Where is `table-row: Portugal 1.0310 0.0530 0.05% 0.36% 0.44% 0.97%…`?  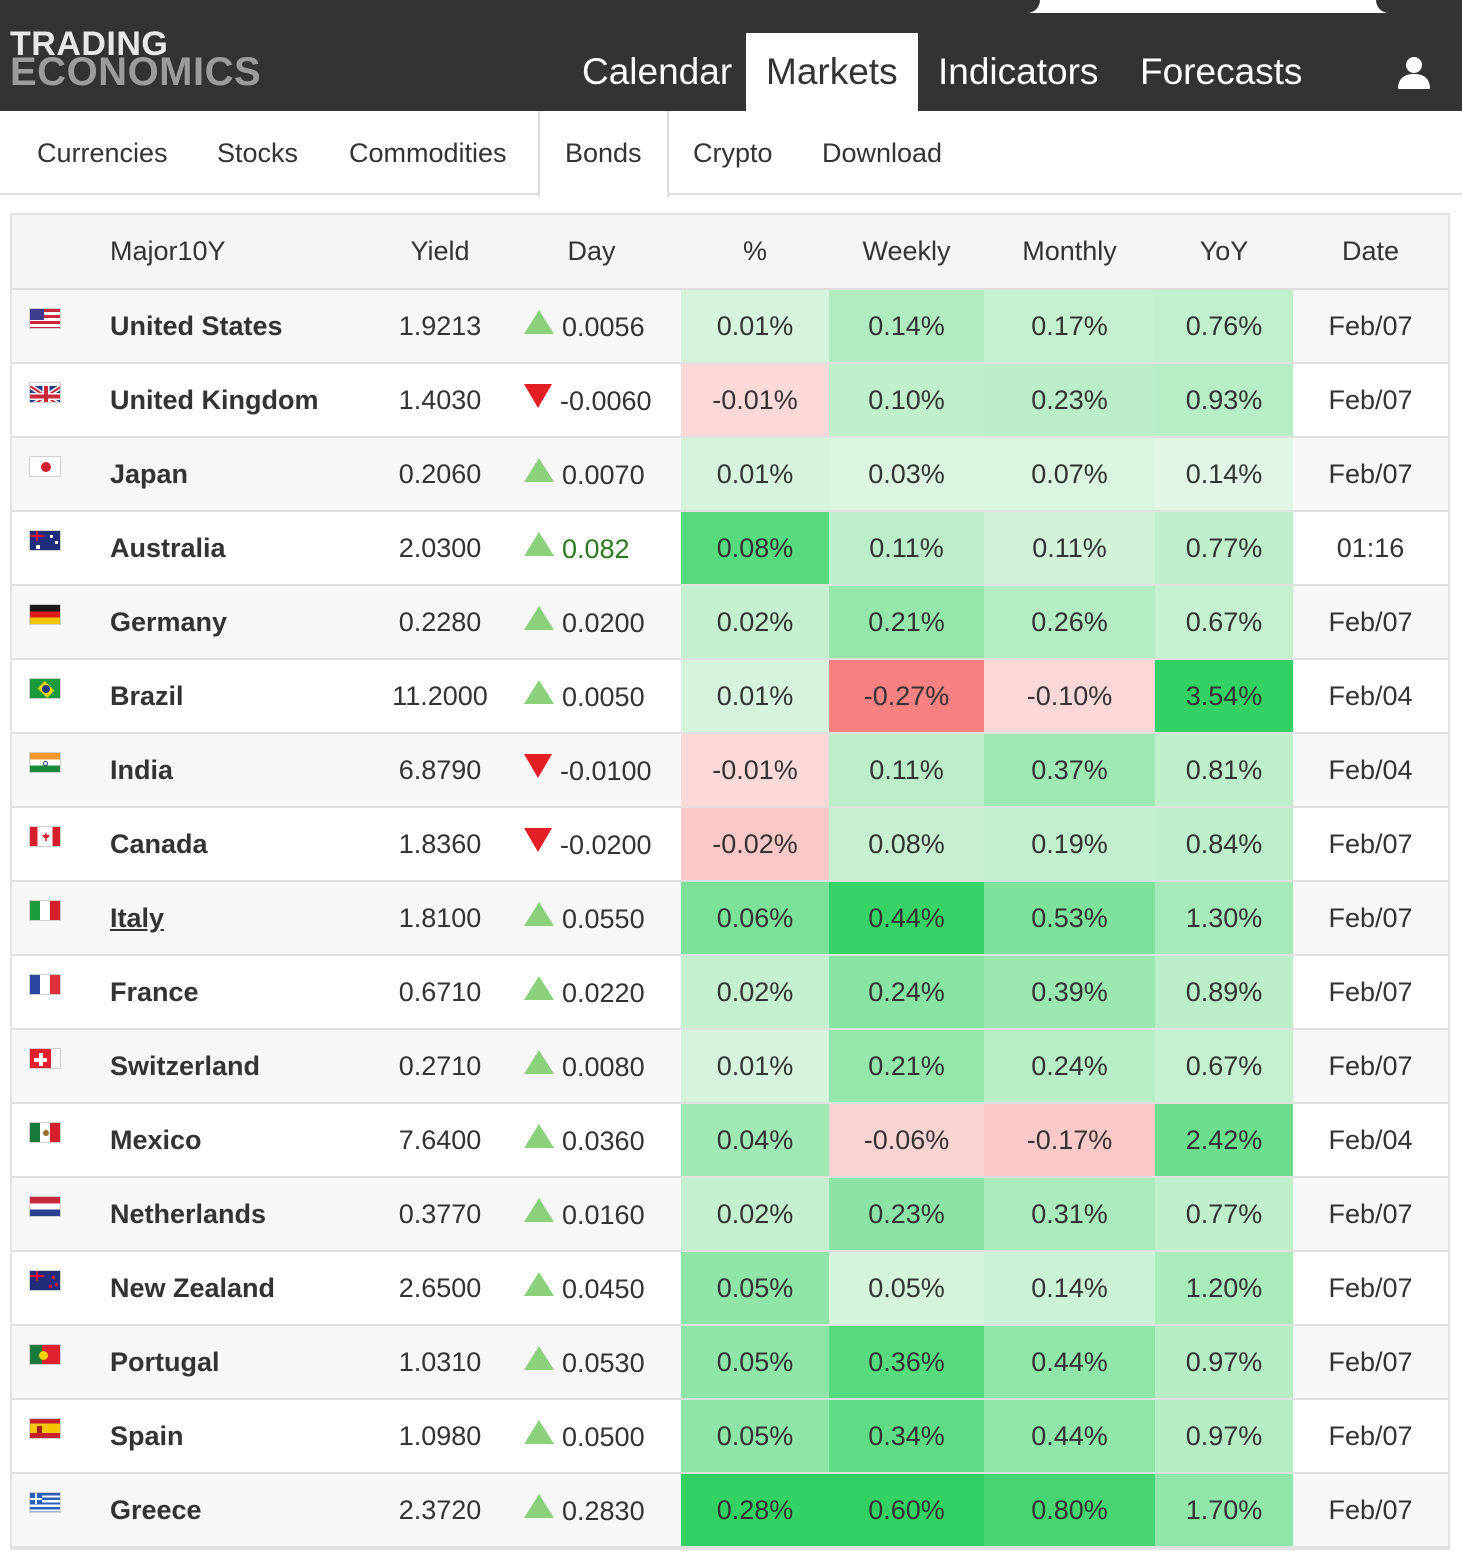 table-row: Portugal 1.0310 0.0530 0.05% 0.36% 0.44% 0.97%… is located at coordinates (730, 1362).